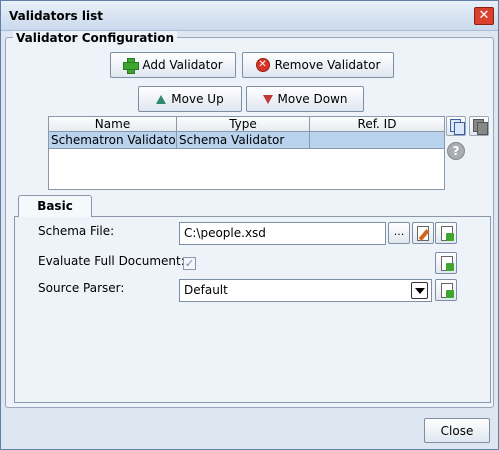 The image size is (499, 450). I want to click on move-down-button: Move Down, so click(305, 99).